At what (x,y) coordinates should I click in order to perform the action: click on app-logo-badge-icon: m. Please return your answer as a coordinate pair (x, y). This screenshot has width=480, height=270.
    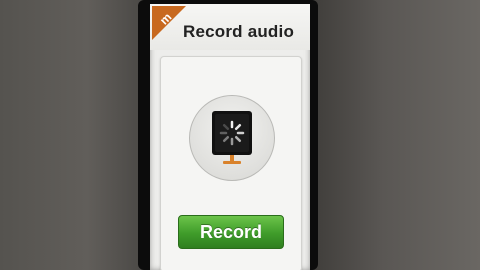
    Looking at the image, I should click on (169, 23).